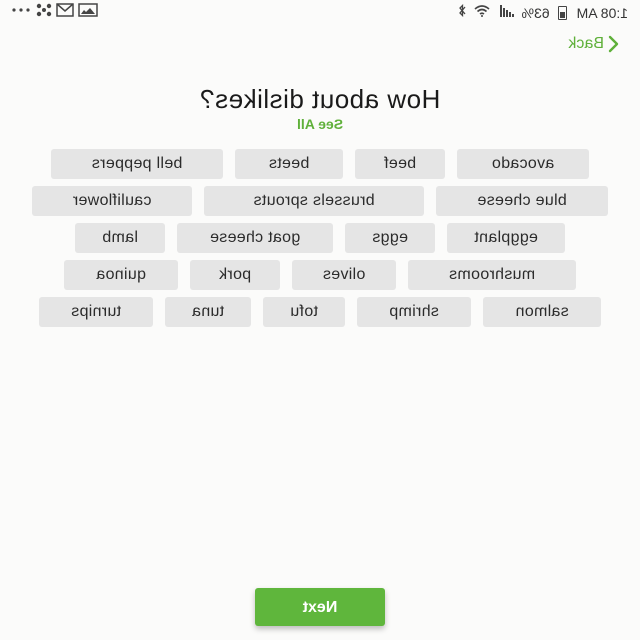  Describe the element at coordinates (492, 275) in the screenshot. I see `chip-mushrooms: mushrooms` at that location.